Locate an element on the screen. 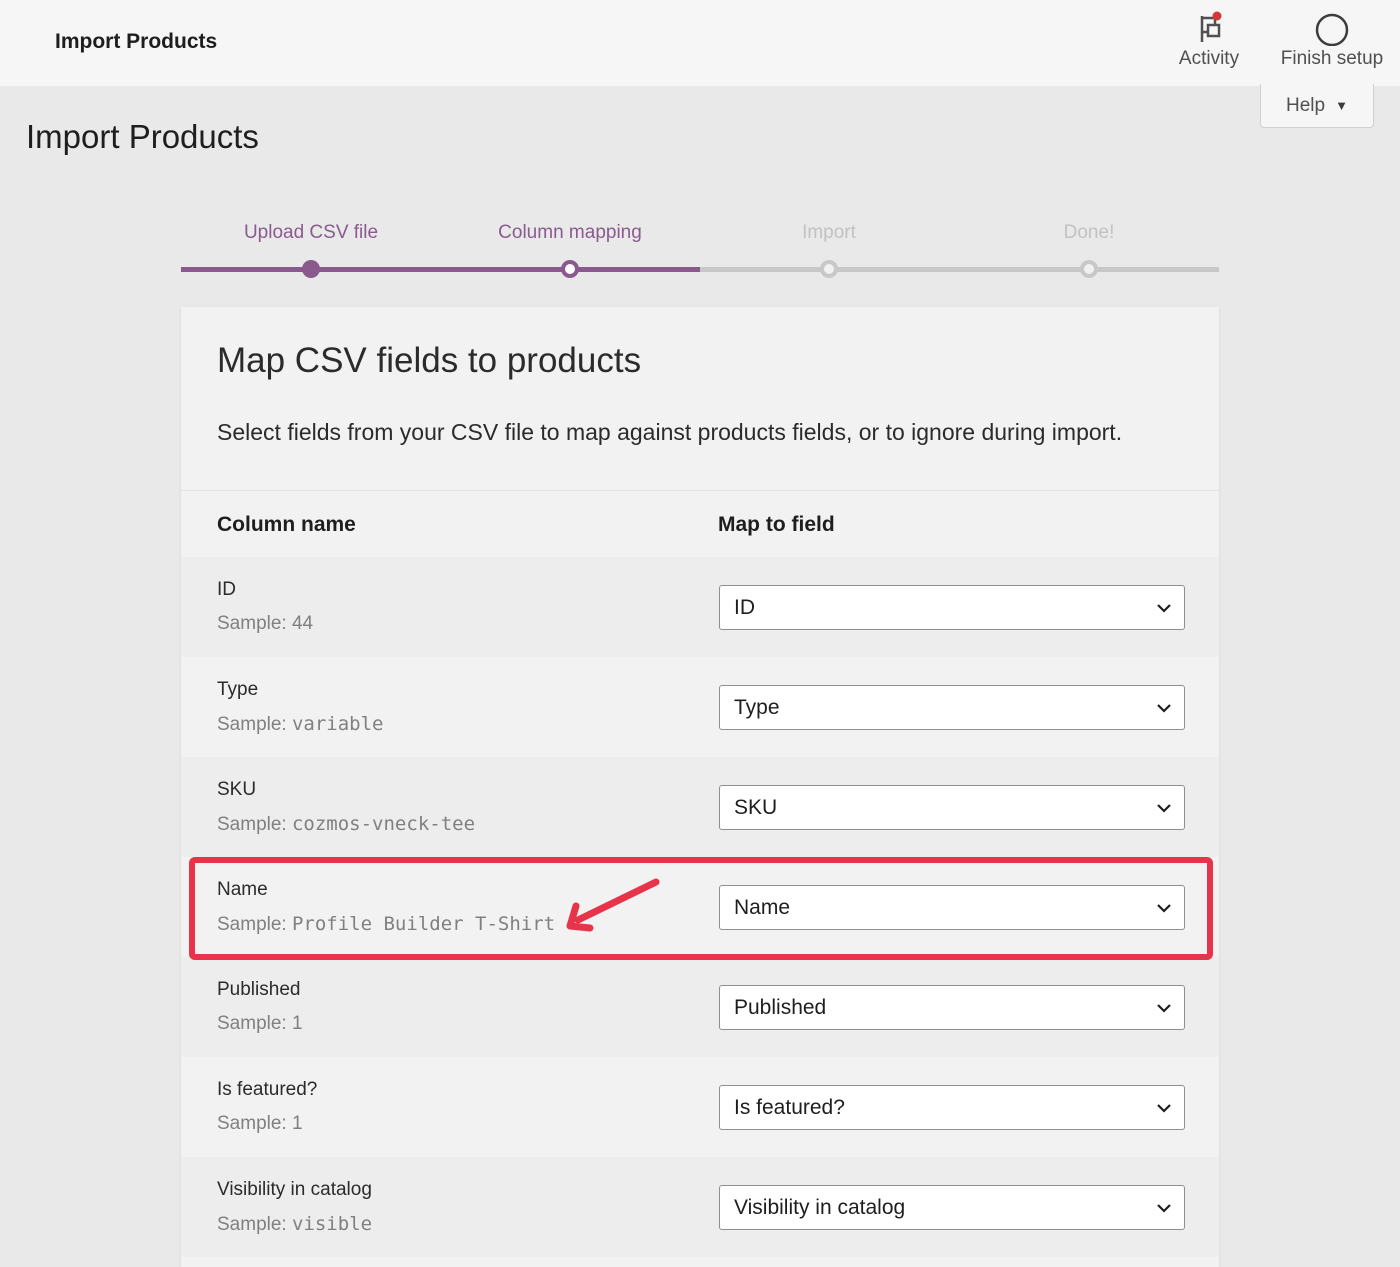 The height and width of the screenshot is (1267, 1400). sample-value: variable is located at coordinates (337, 724).